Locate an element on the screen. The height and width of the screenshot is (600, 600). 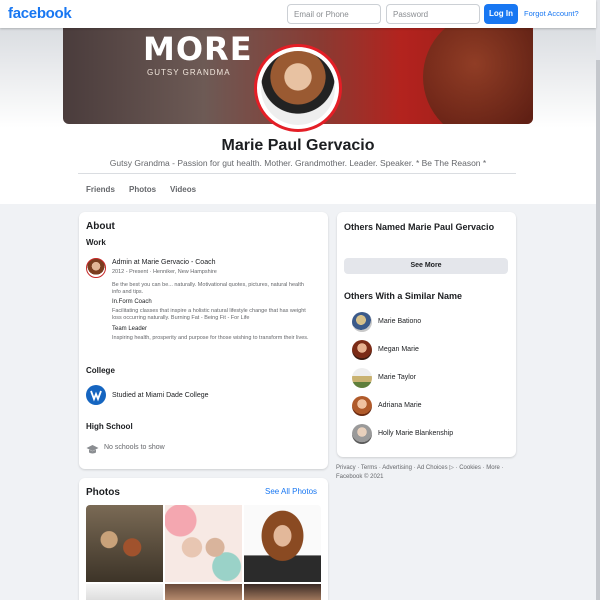
scrollbar is located at coordinates (598, 300).